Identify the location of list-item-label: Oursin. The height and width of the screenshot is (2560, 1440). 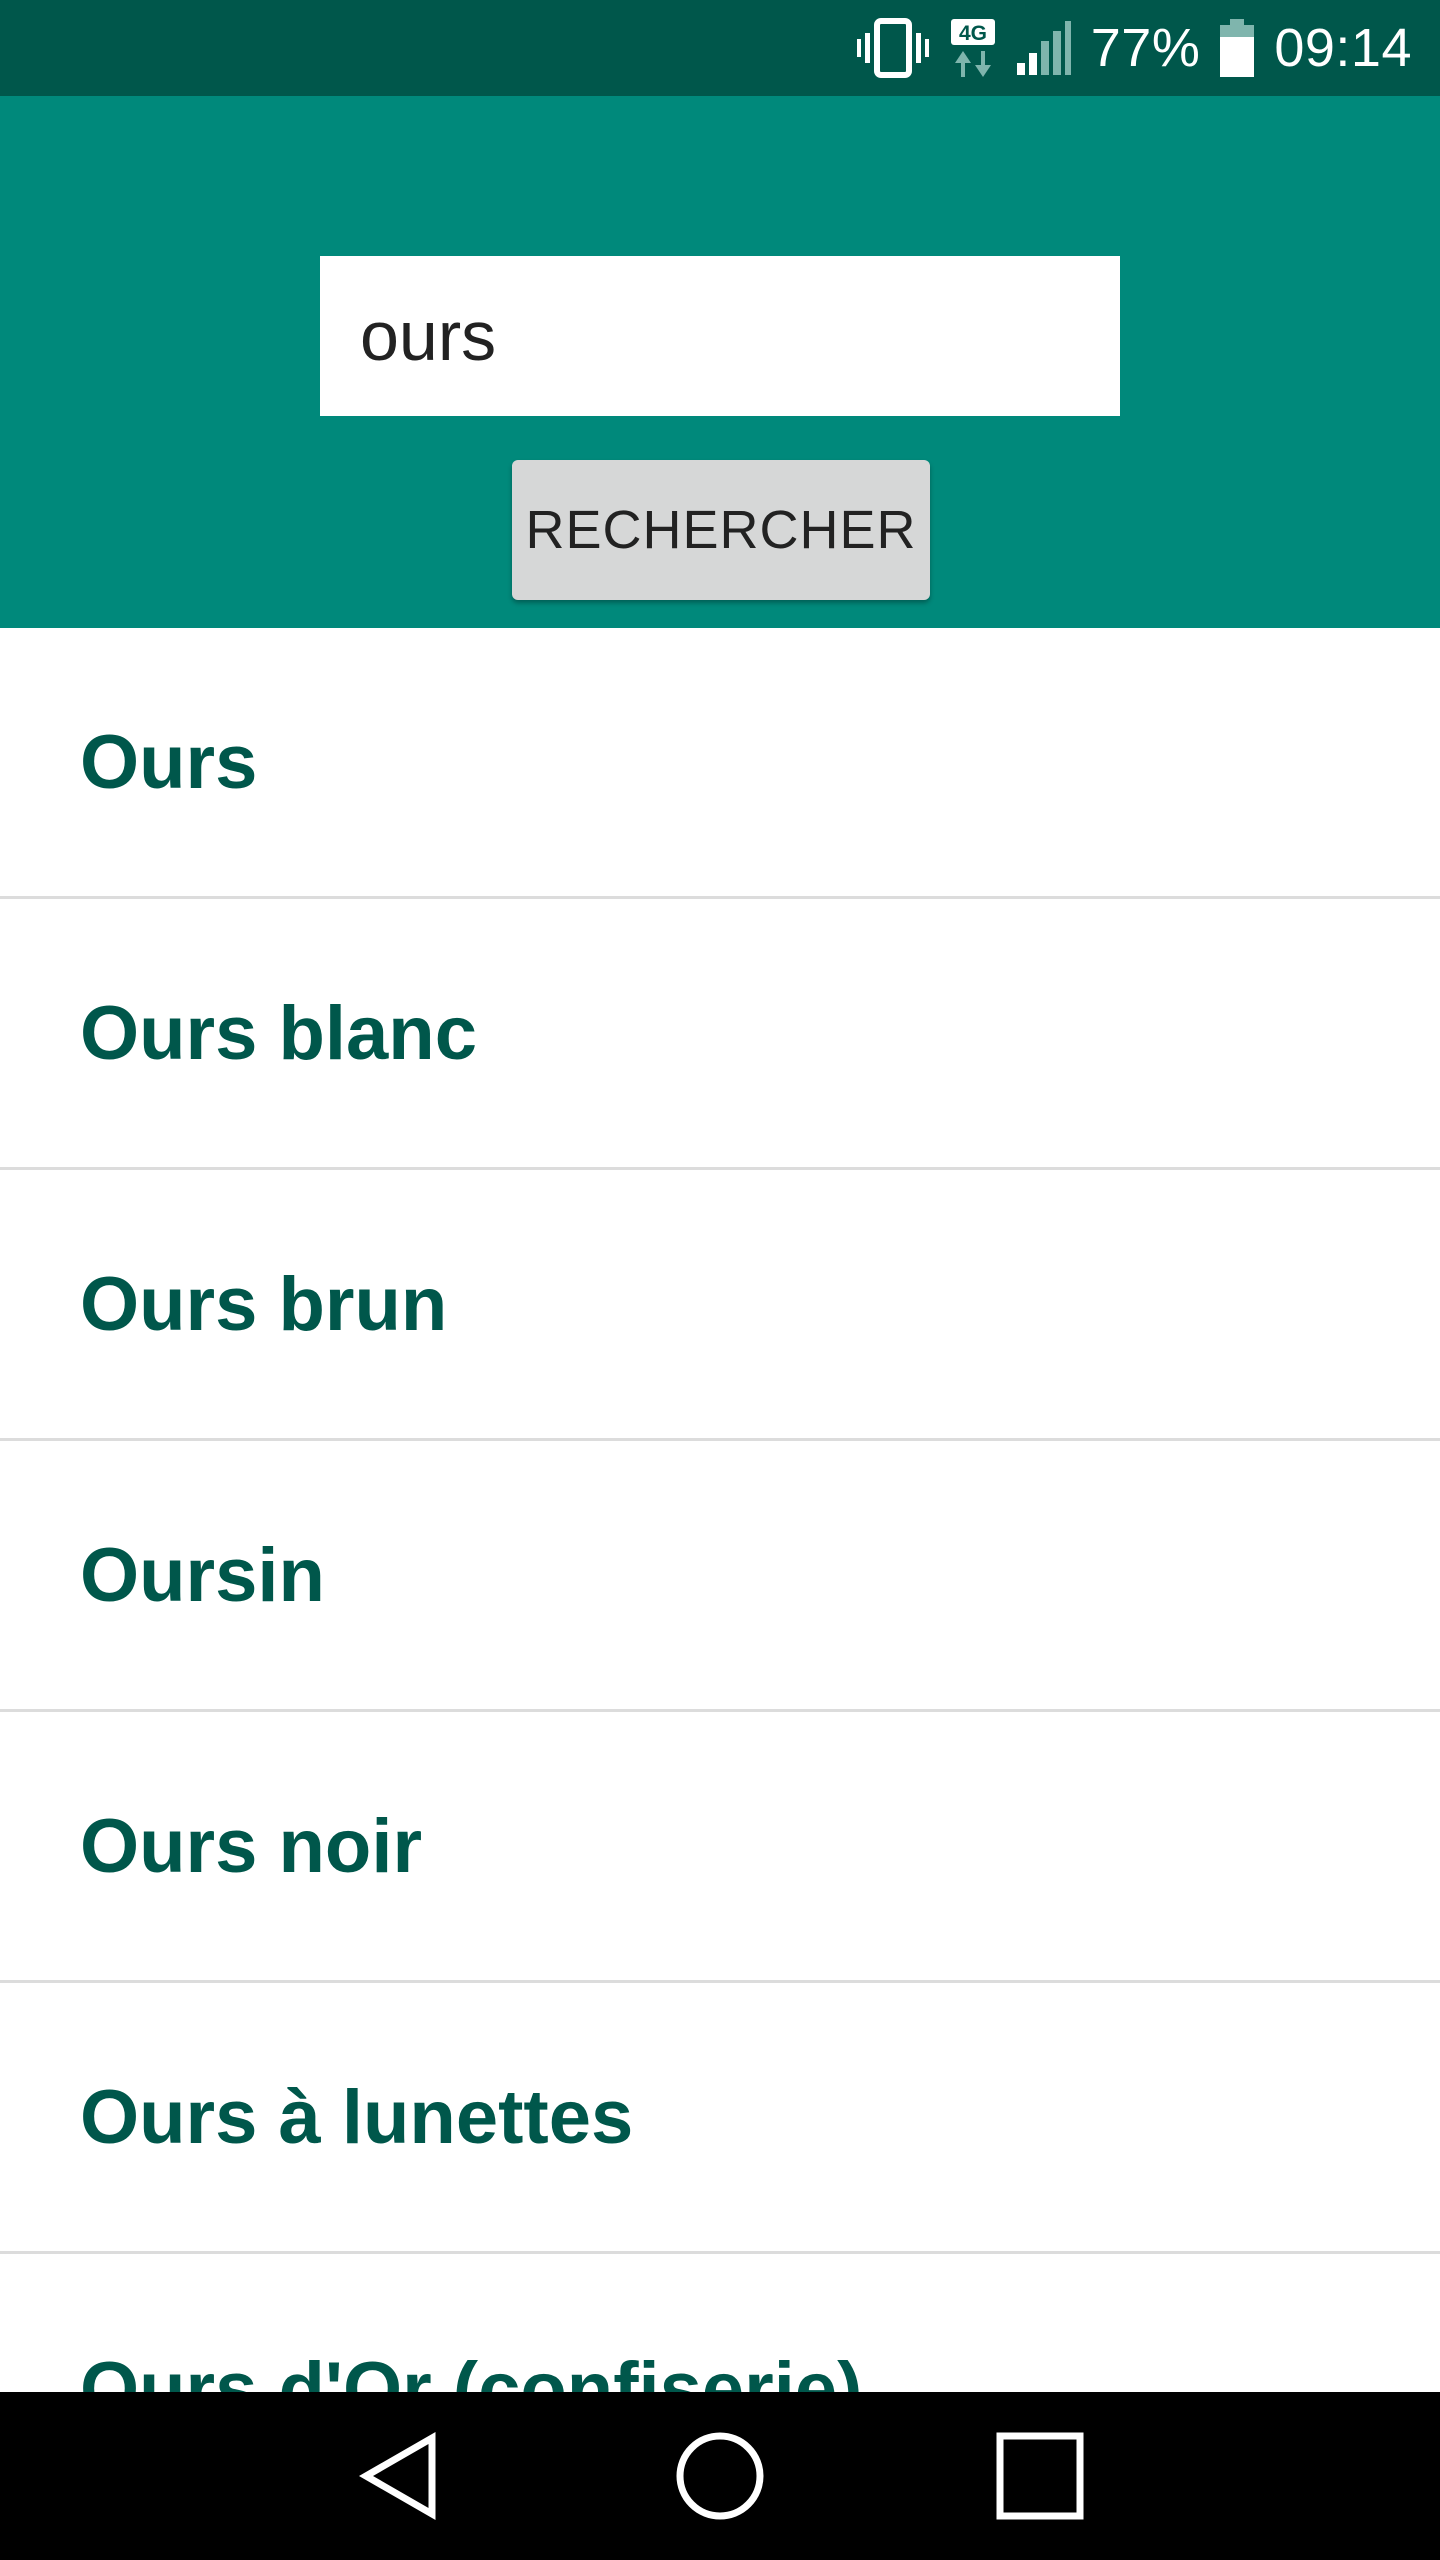
(202, 1575).